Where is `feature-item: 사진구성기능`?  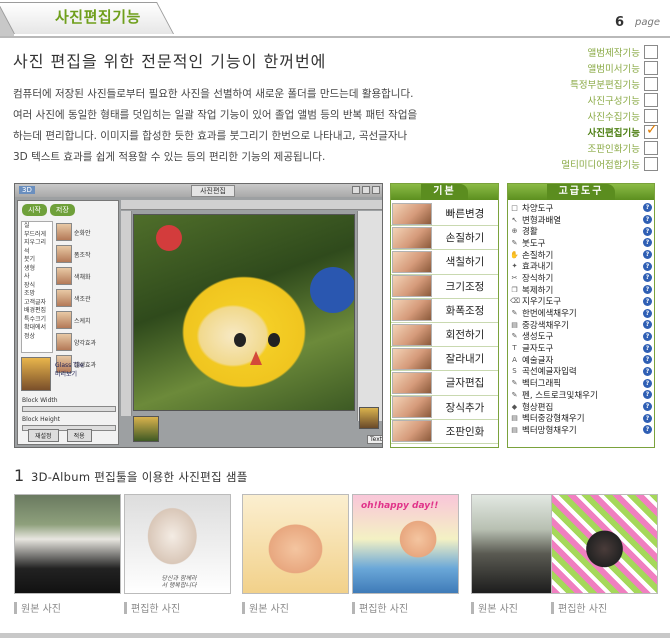
feature-item: 사진구성기능 is located at coordinates (594, 100).